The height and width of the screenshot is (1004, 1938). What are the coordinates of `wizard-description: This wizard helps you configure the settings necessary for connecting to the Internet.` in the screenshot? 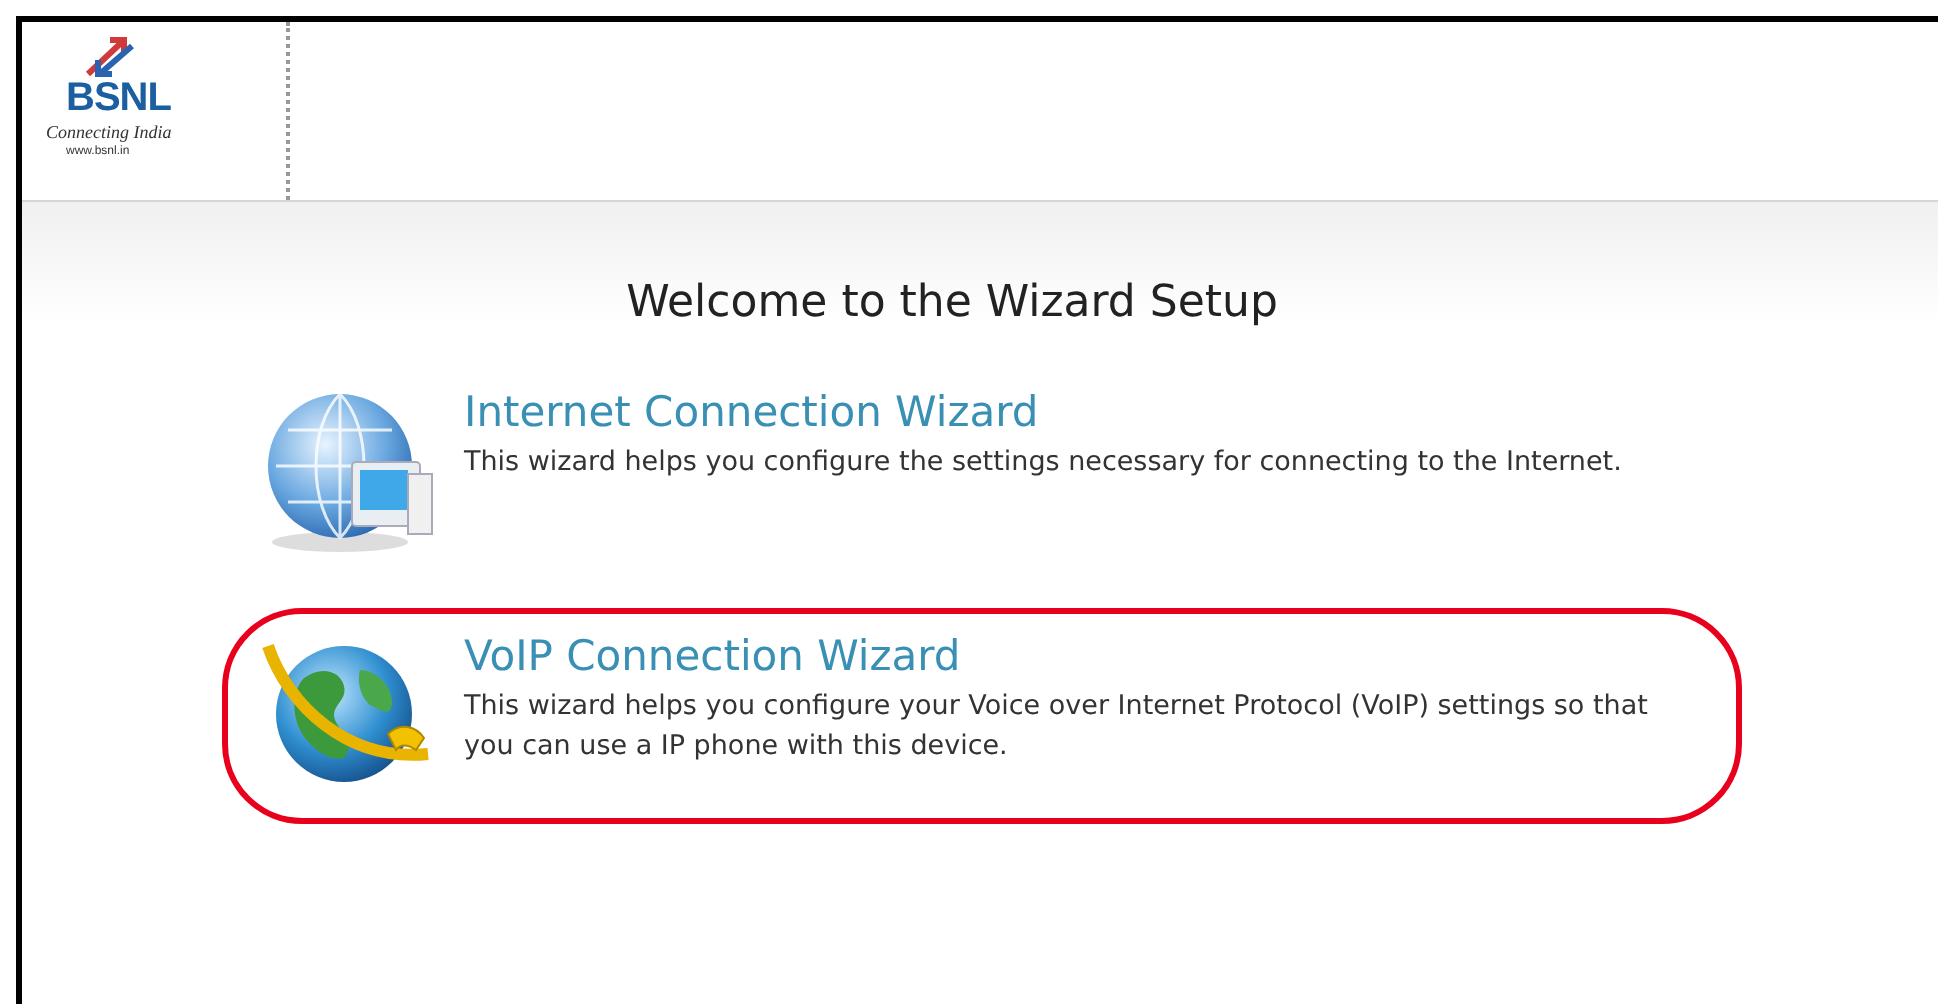 It's located at (1043, 463).